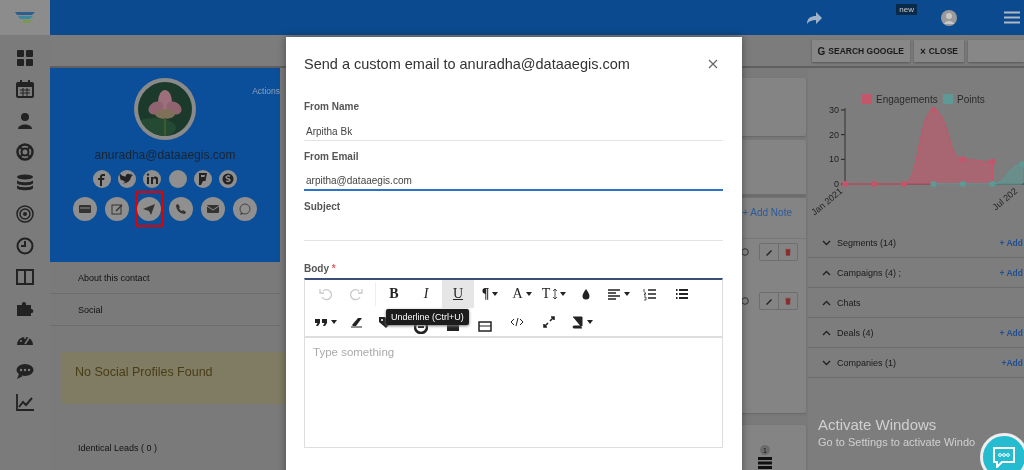 This screenshot has height=470, width=1024. I want to click on field-label: From Email, so click(332, 156).